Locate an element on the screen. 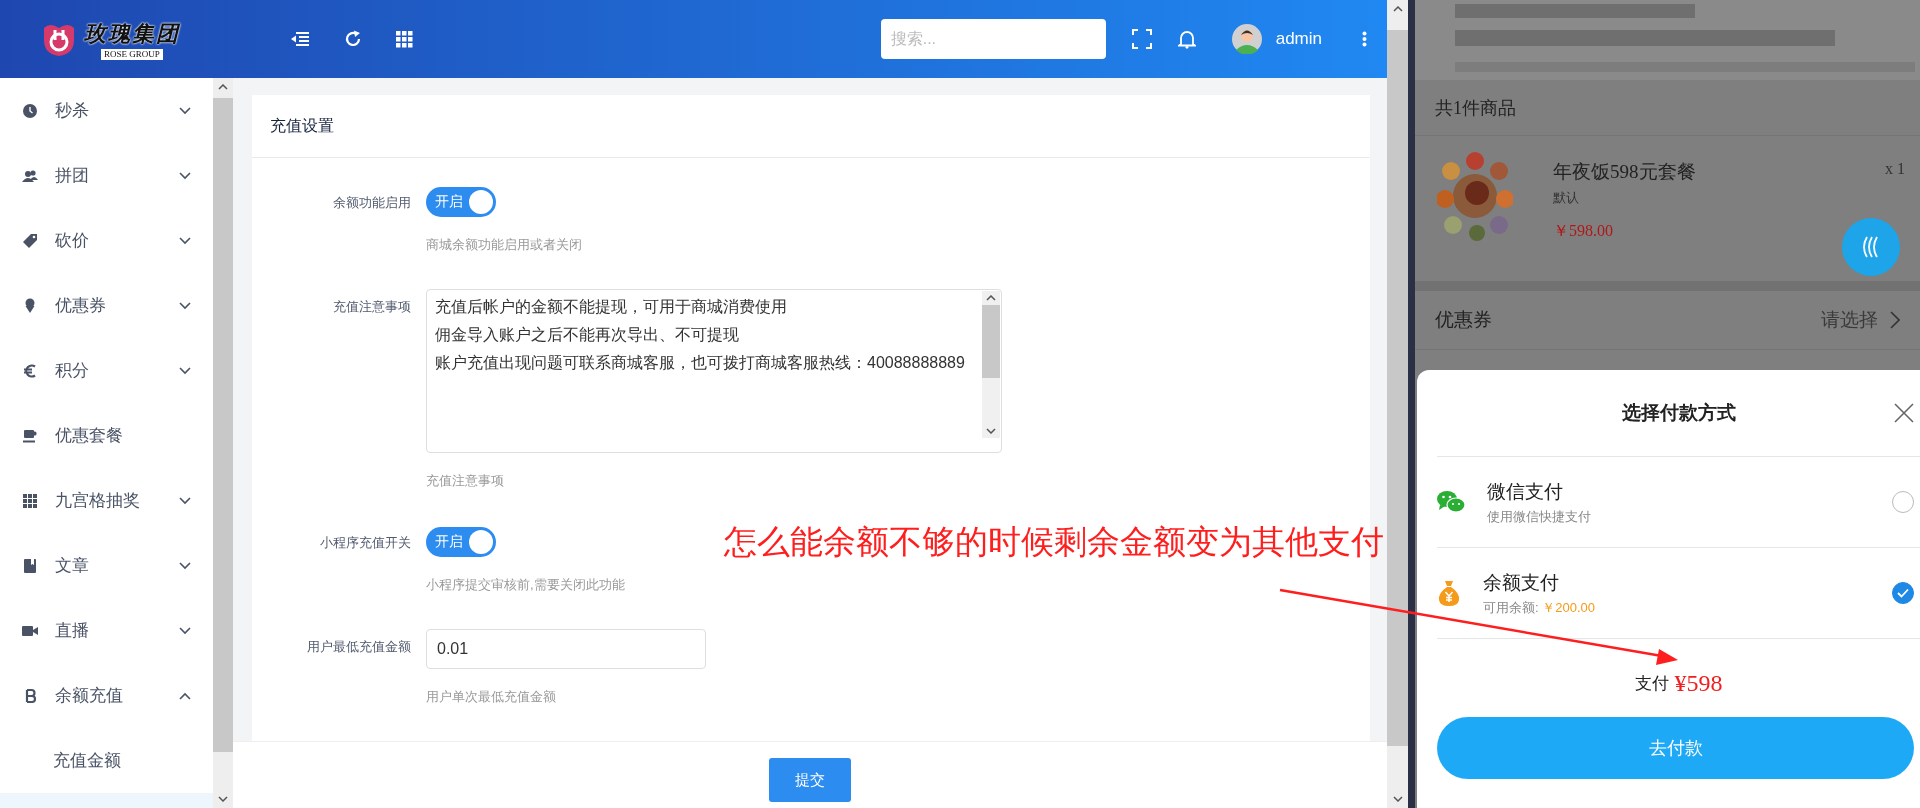 The height and width of the screenshot is (808, 1920). item-count: 共1件商品 is located at coordinates (1475, 108).